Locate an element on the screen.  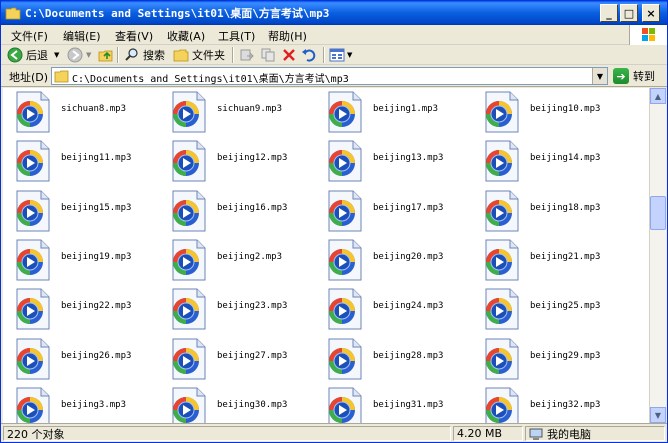
back-dropdown-icon: ▼ is located at coordinates (56, 55).